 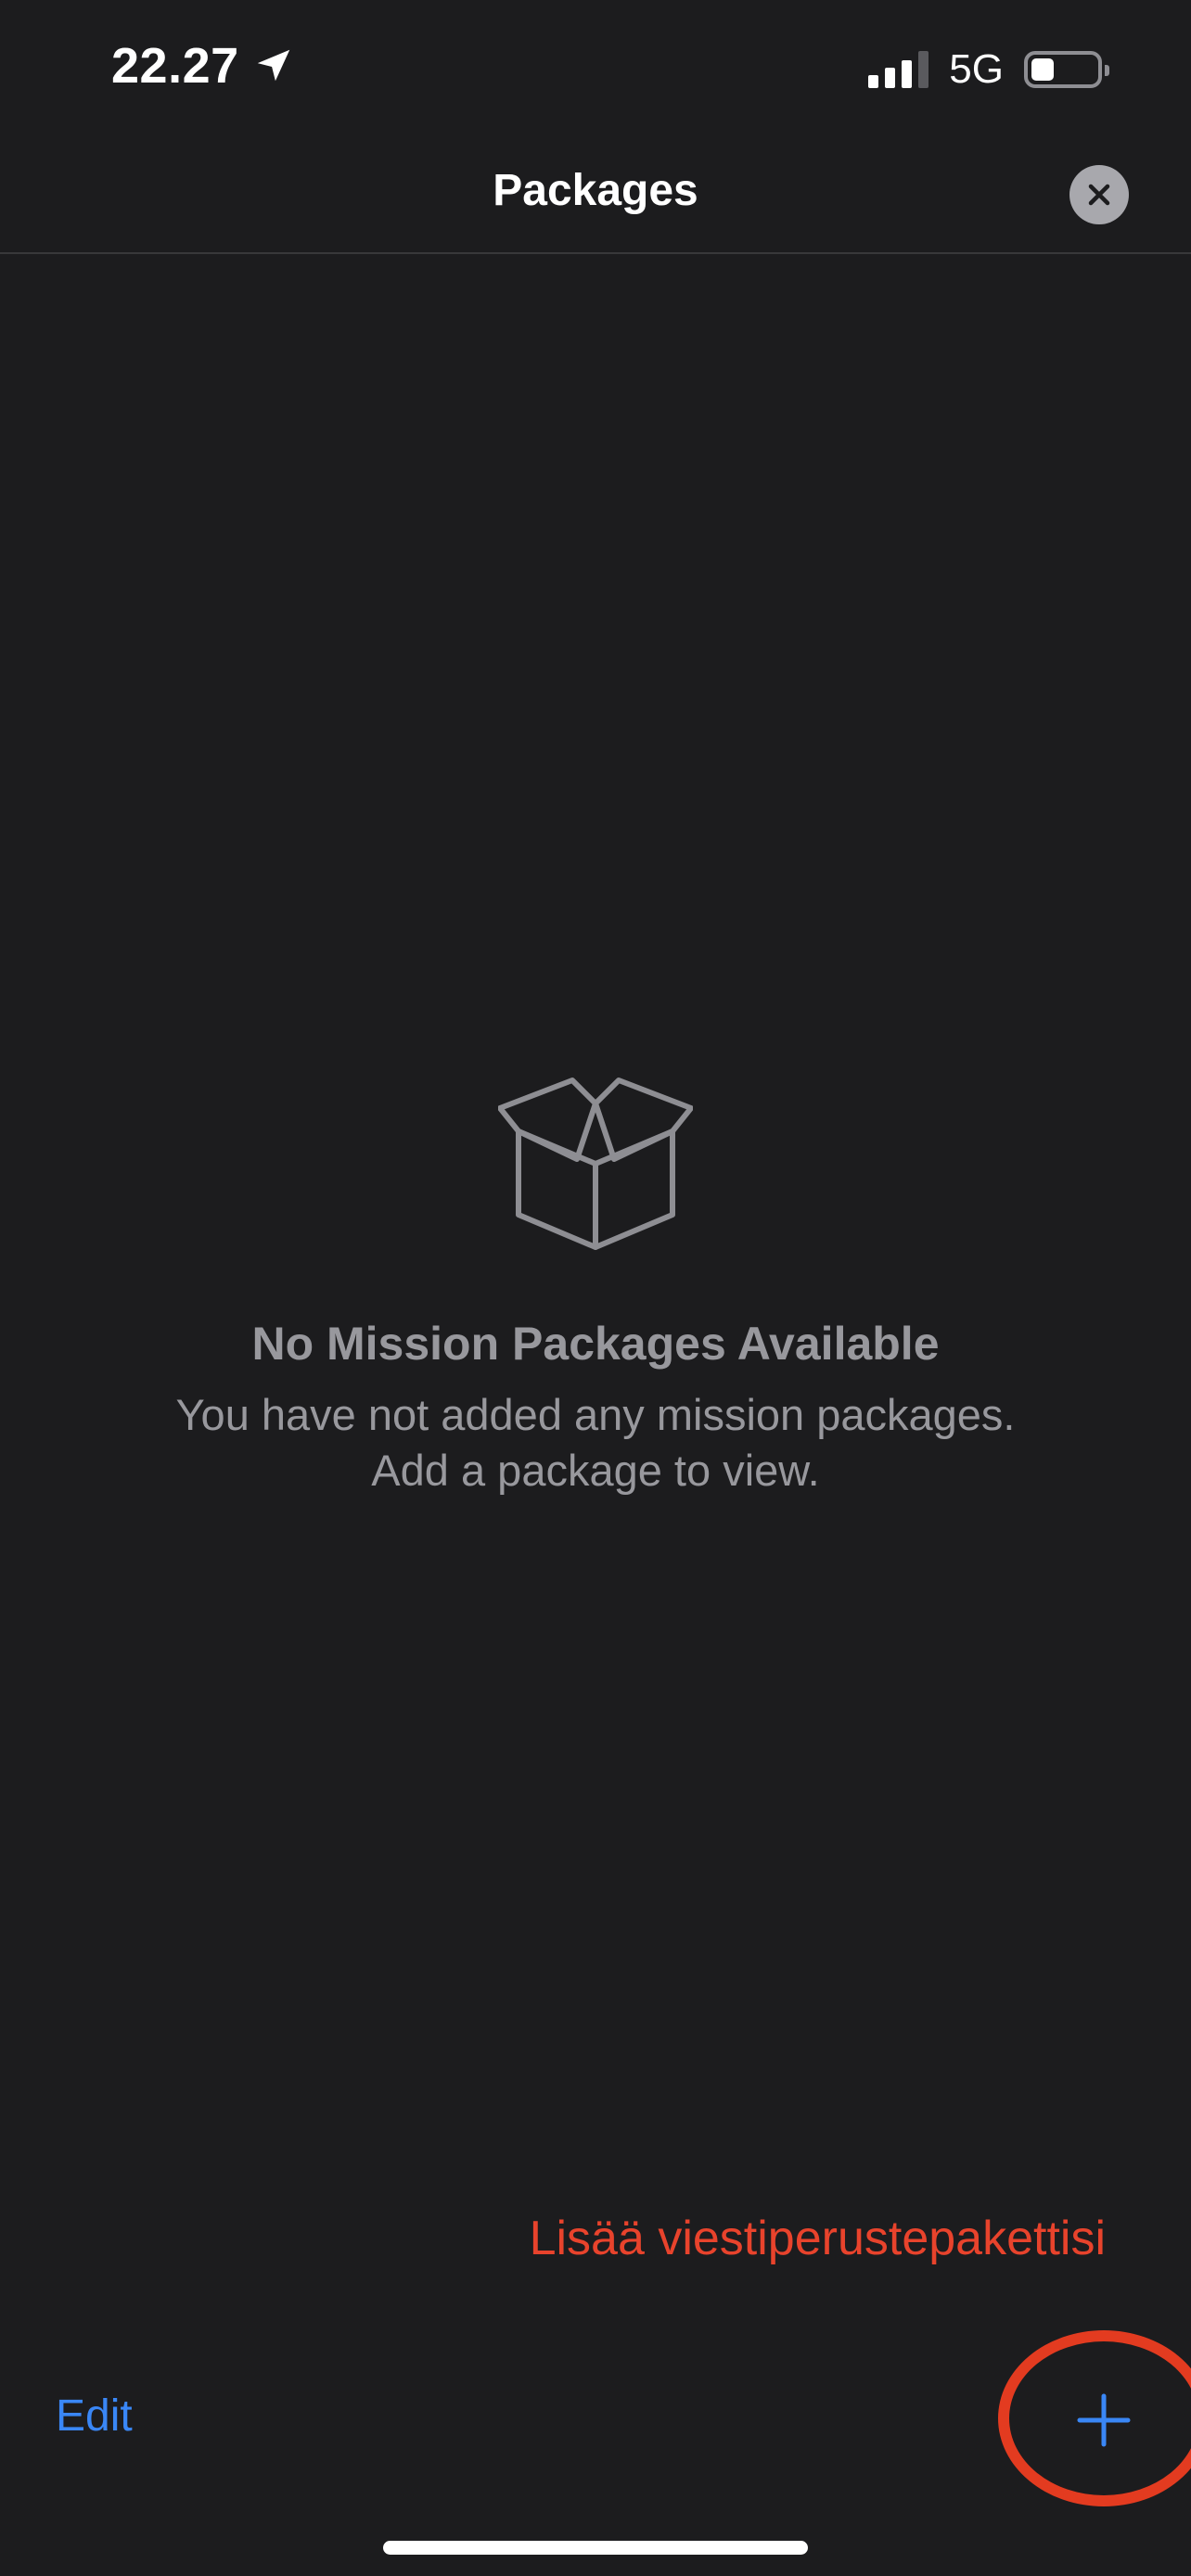 I want to click on empty-state-message-line1: You have not added any mission packages., so click(x=595, y=1414).